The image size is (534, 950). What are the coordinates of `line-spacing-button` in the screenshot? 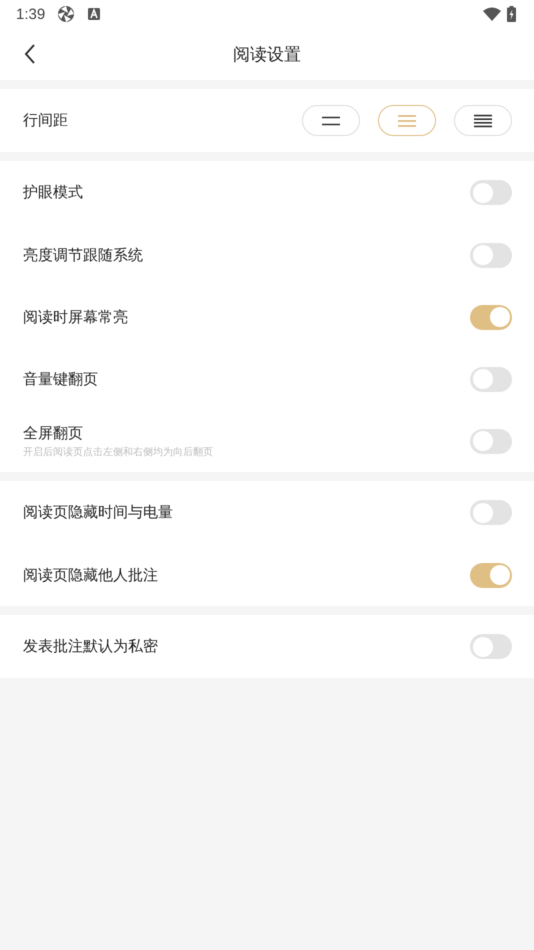 It's located at (483, 120).